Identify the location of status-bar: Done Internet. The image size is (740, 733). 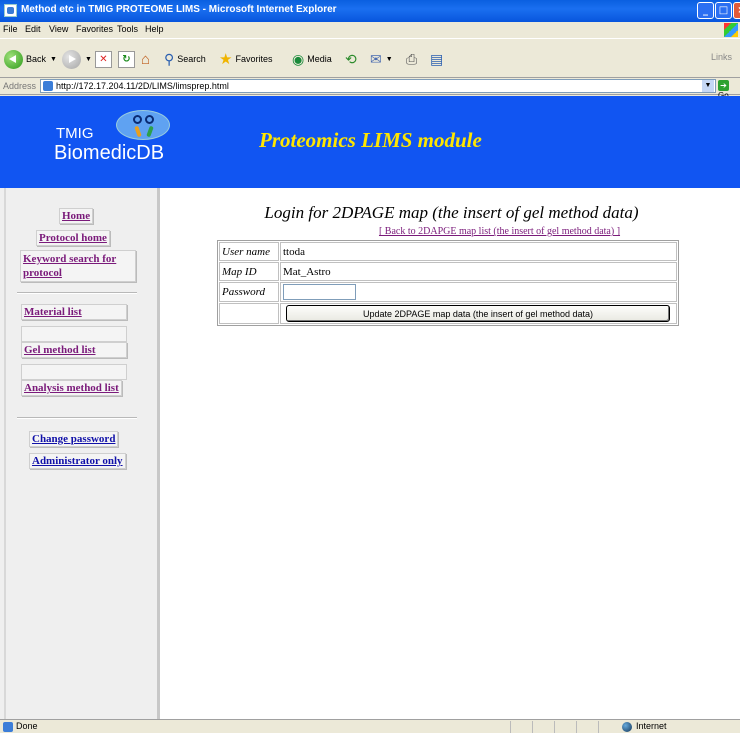
(370, 726).